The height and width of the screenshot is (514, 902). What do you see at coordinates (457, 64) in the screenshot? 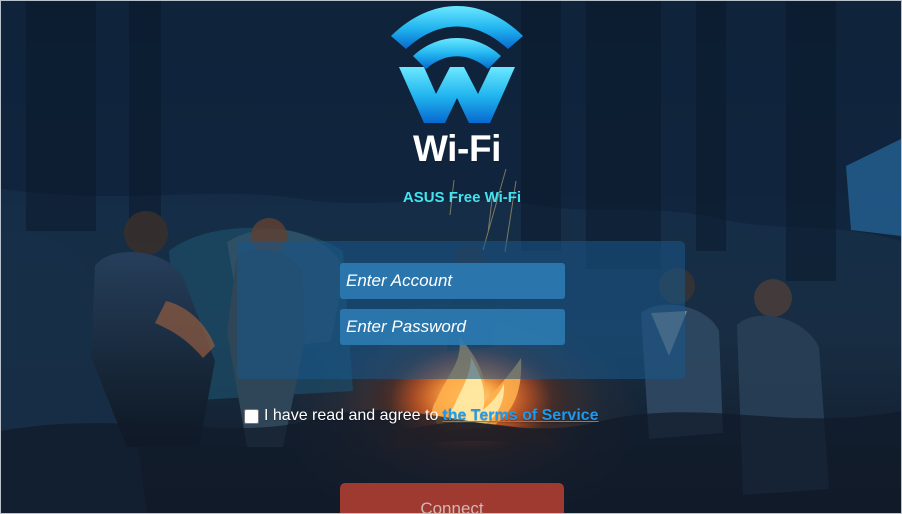
I see `wifi-w-logo-icon` at bounding box center [457, 64].